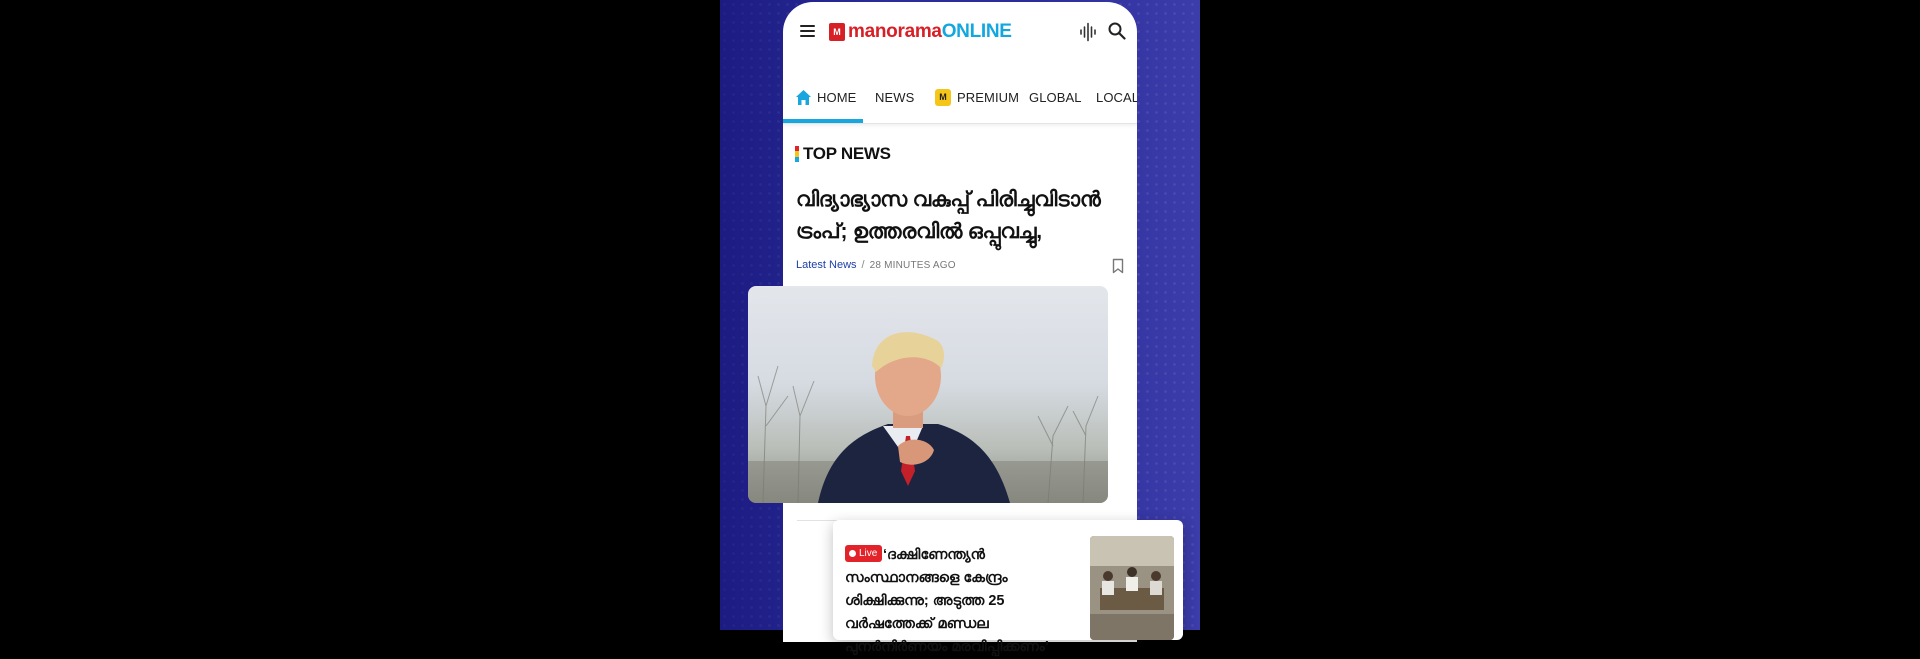 The width and height of the screenshot is (1920, 659). I want to click on tab-news: NEWS, so click(894, 97).